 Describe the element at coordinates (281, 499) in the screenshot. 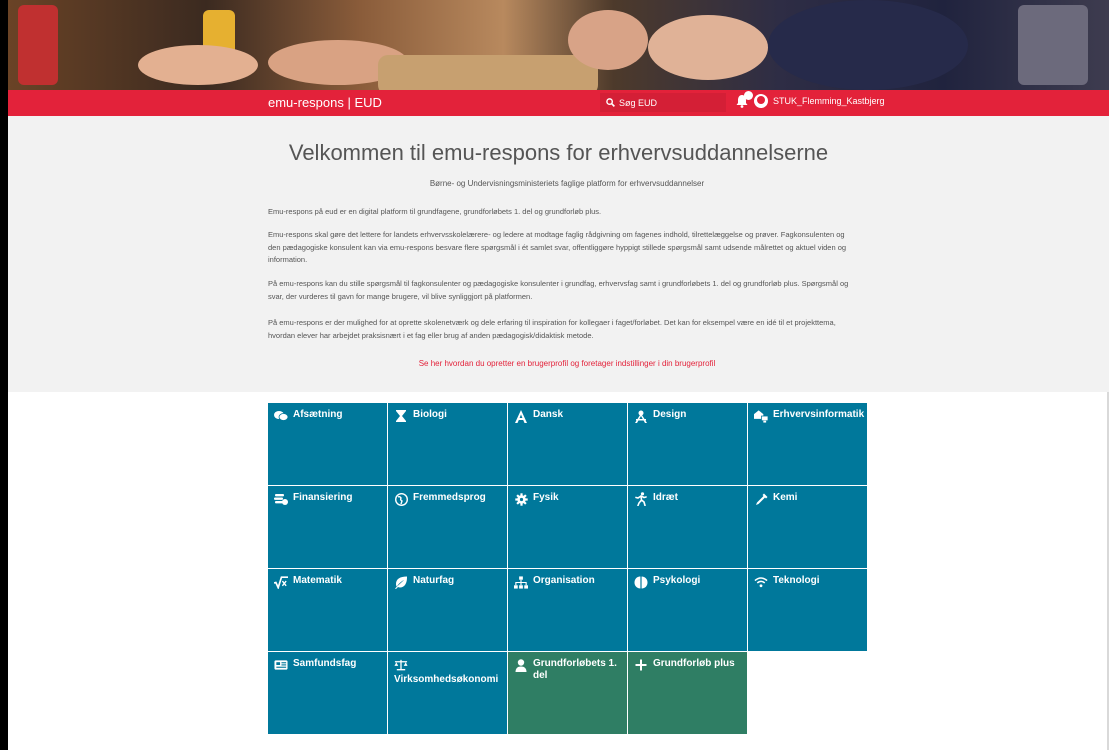

I see `coins-icon` at that location.